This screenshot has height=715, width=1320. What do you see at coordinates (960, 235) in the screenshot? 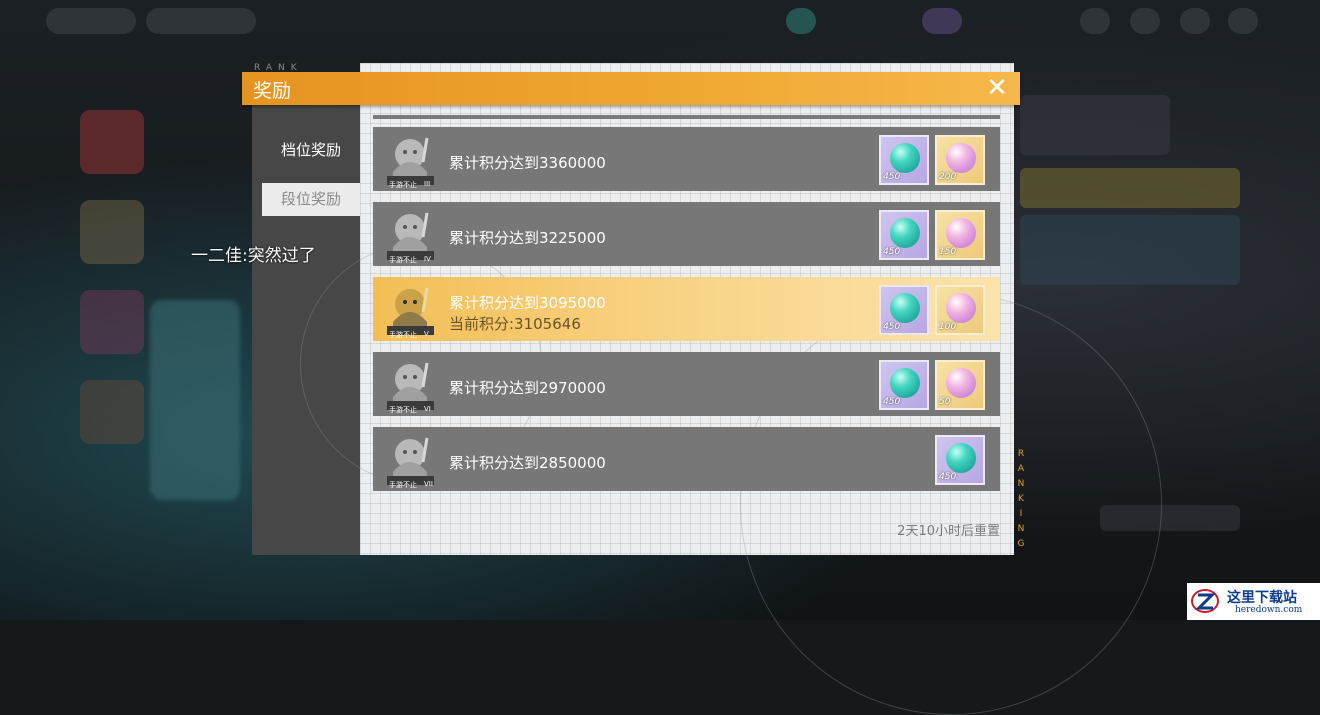
I see `star-orb-icon: 150` at bounding box center [960, 235].